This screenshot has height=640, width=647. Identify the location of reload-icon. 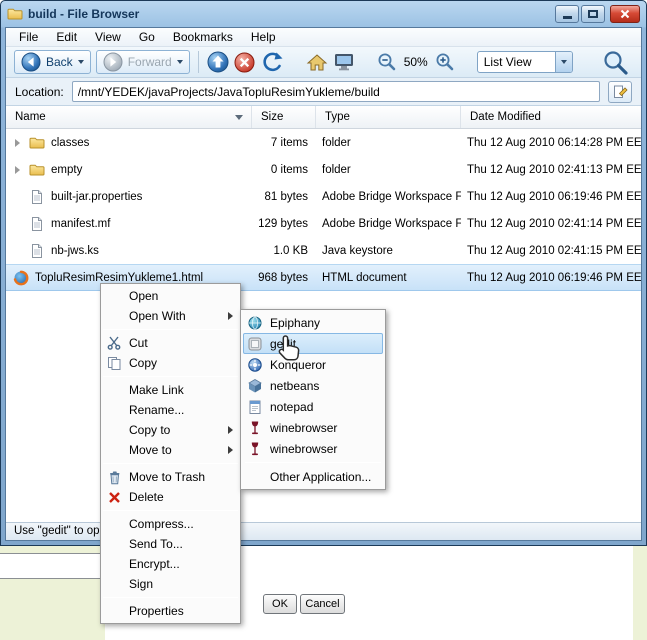
(273, 62).